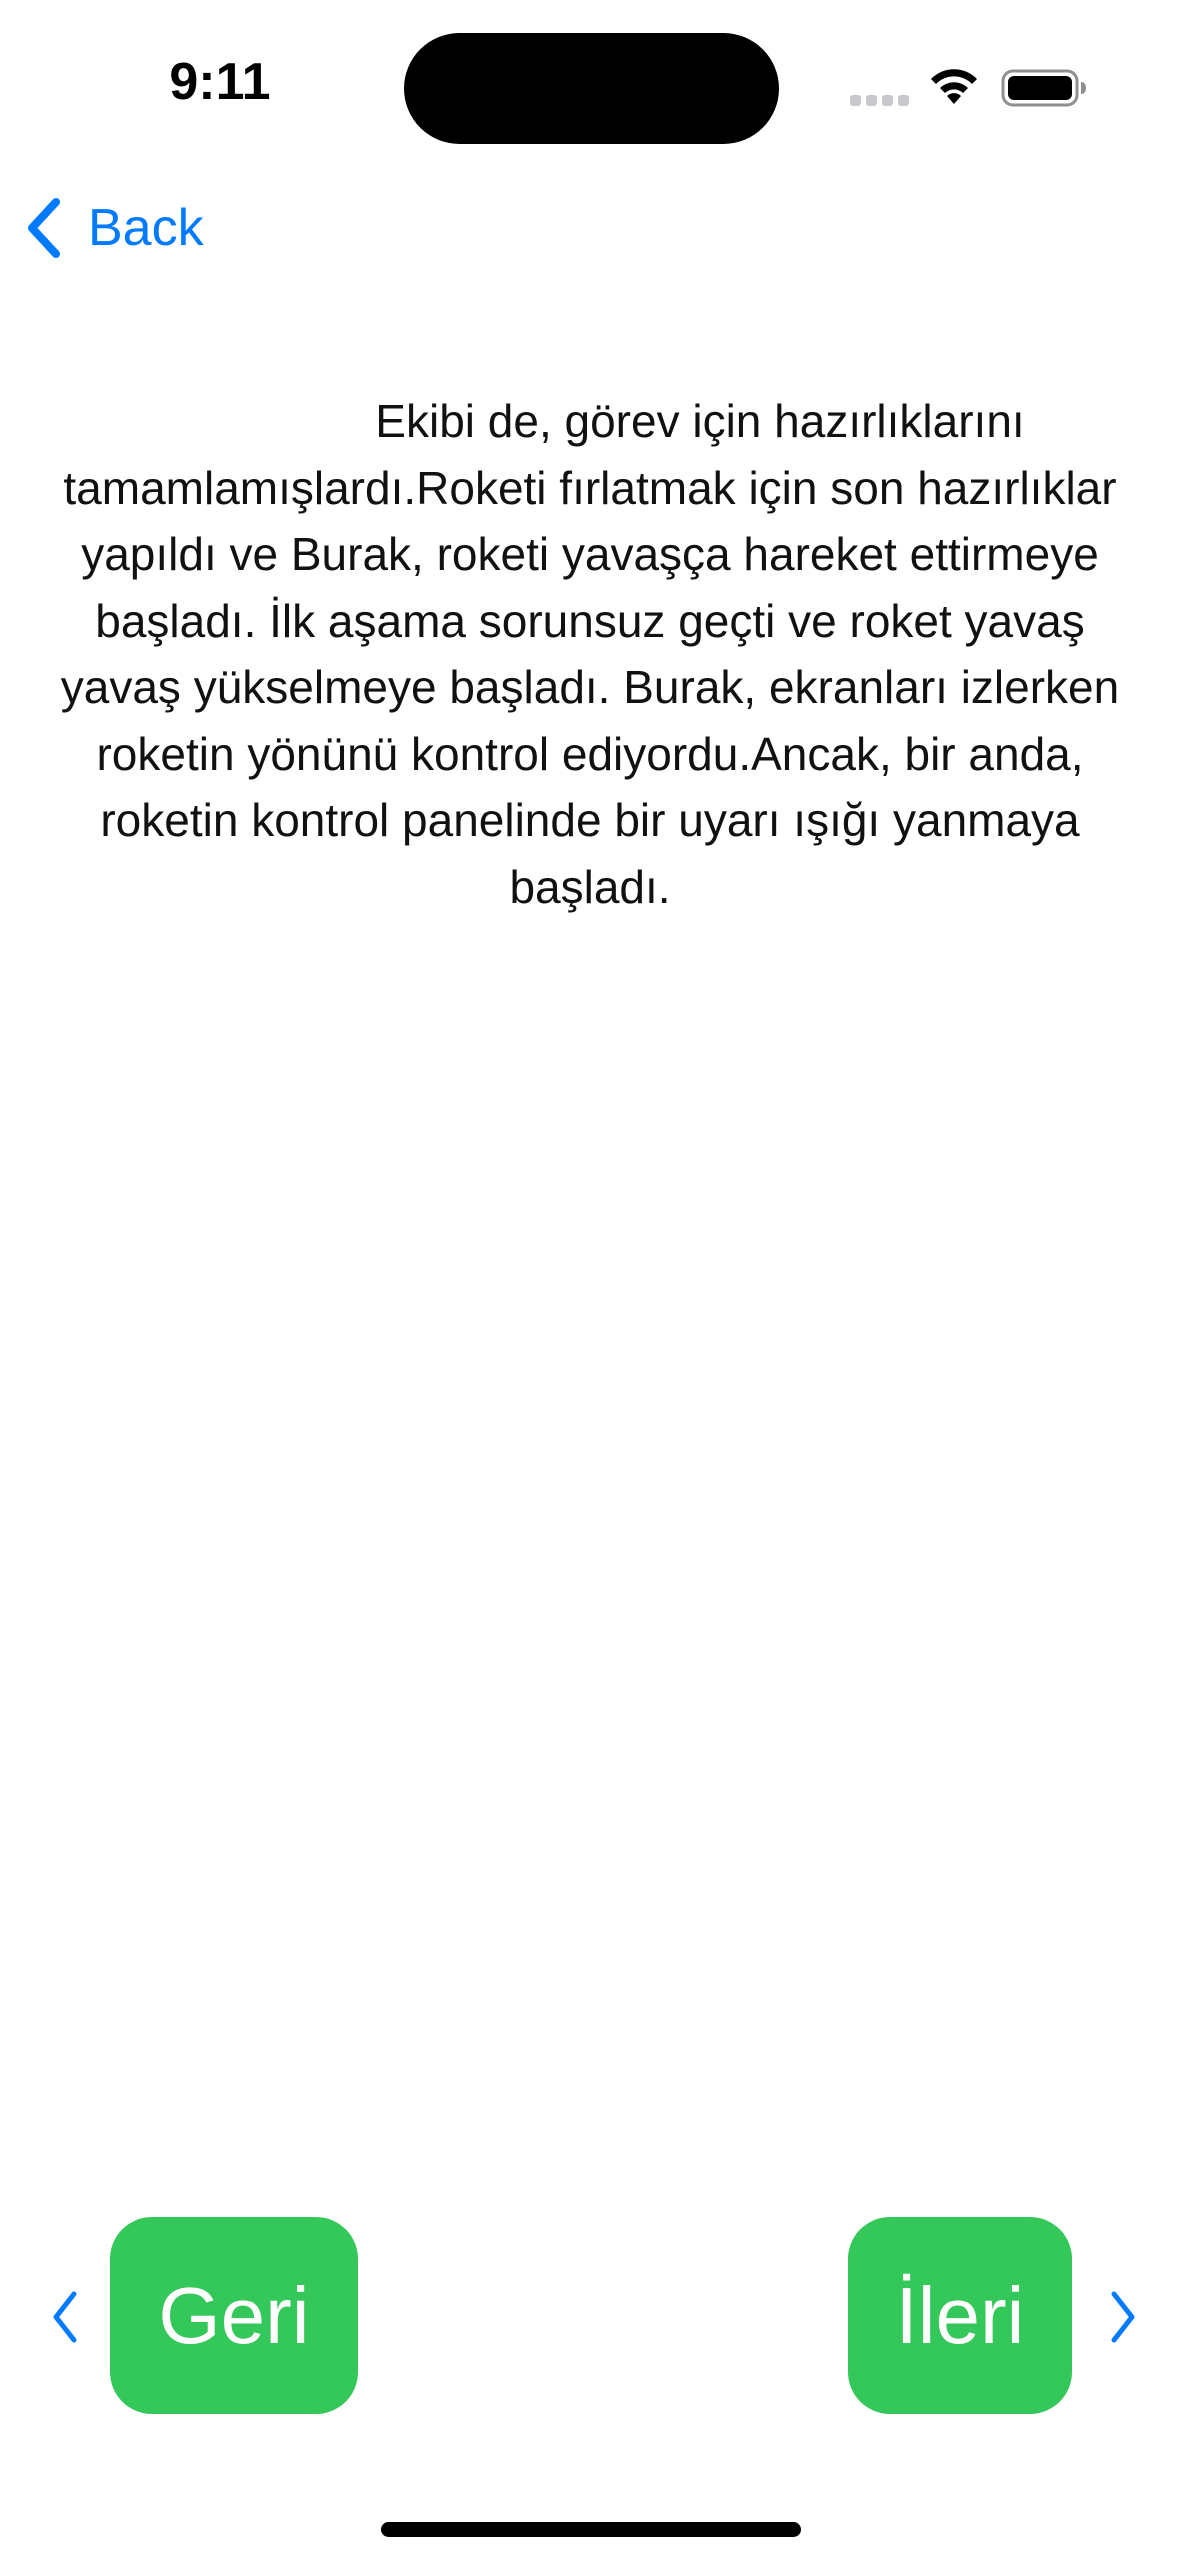 Image resolution: width=1179 pixels, height=2556 pixels. What do you see at coordinates (591, 88) in the screenshot?
I see `dynamic-island` at bounding box center [591, 88].